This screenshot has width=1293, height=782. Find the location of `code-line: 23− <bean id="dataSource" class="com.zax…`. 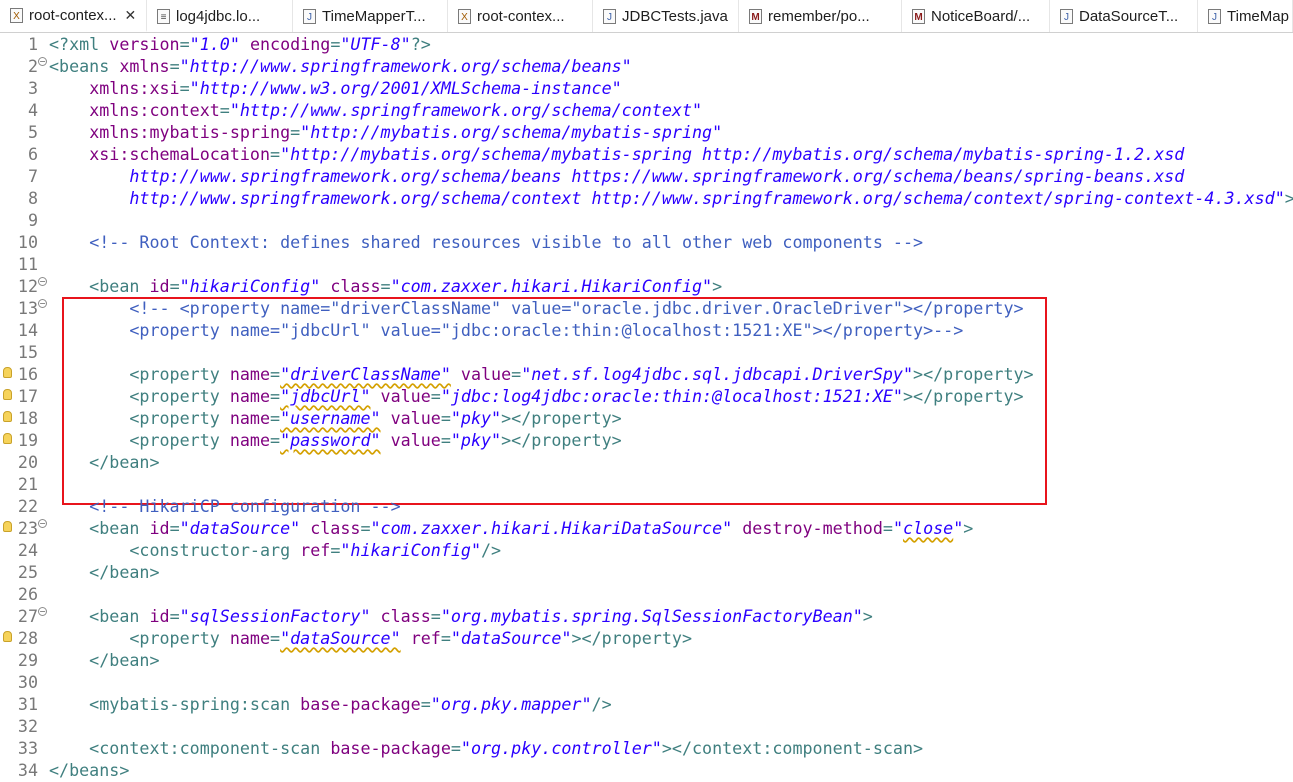

code-line: 23− <bean id="dataSource" class="com.zax… is located at coordinates (646, 528).